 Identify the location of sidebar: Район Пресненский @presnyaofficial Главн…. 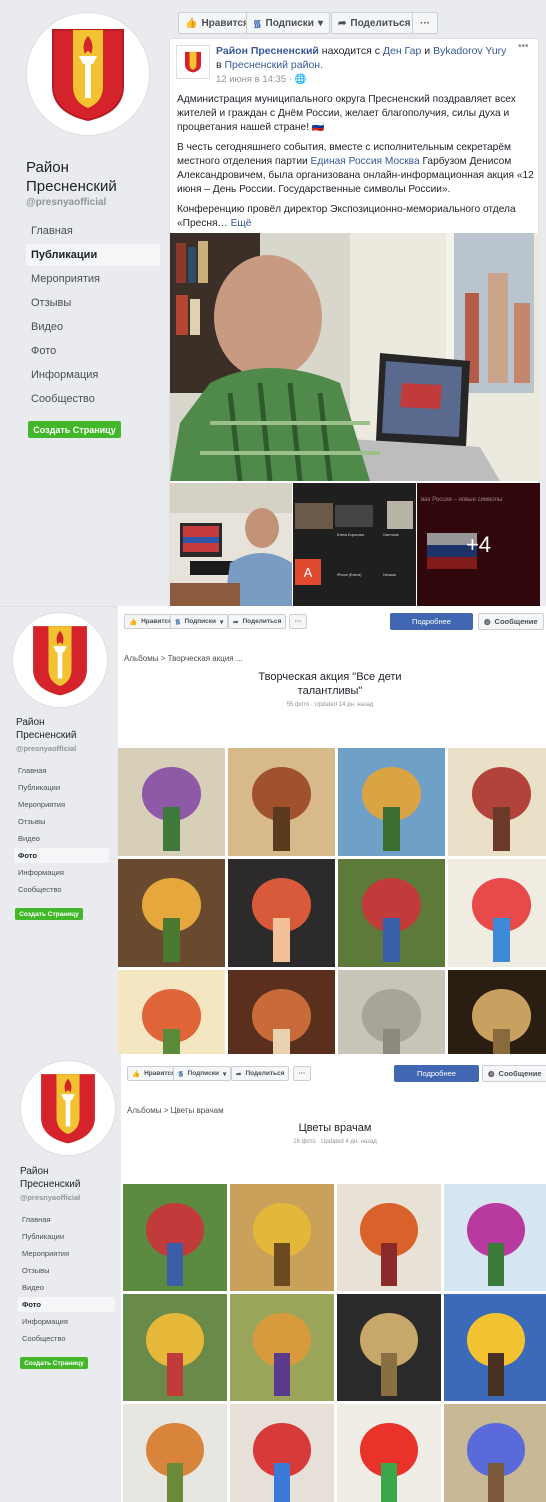
(85, 303).